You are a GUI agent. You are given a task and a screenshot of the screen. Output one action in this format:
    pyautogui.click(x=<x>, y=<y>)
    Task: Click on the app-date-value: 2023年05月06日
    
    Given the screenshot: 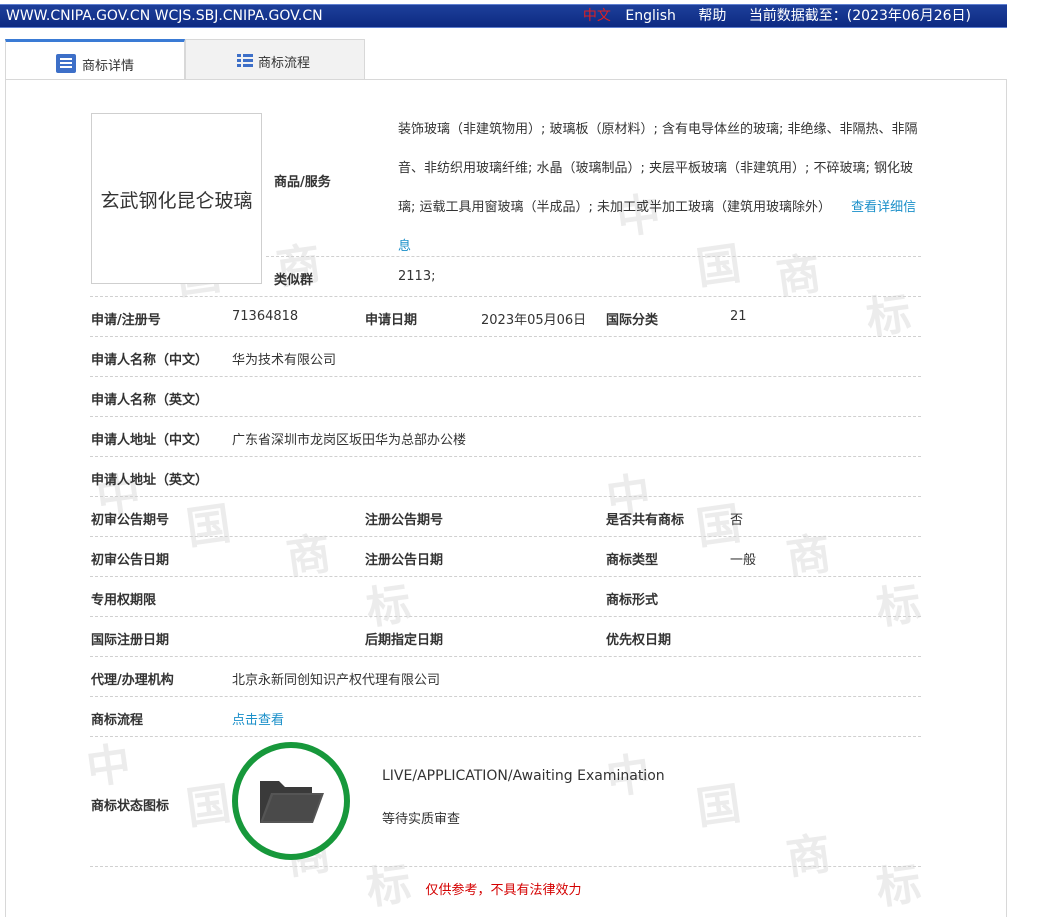 What is the action you would take?
    pyautogui.click(x=534, y=320)
    